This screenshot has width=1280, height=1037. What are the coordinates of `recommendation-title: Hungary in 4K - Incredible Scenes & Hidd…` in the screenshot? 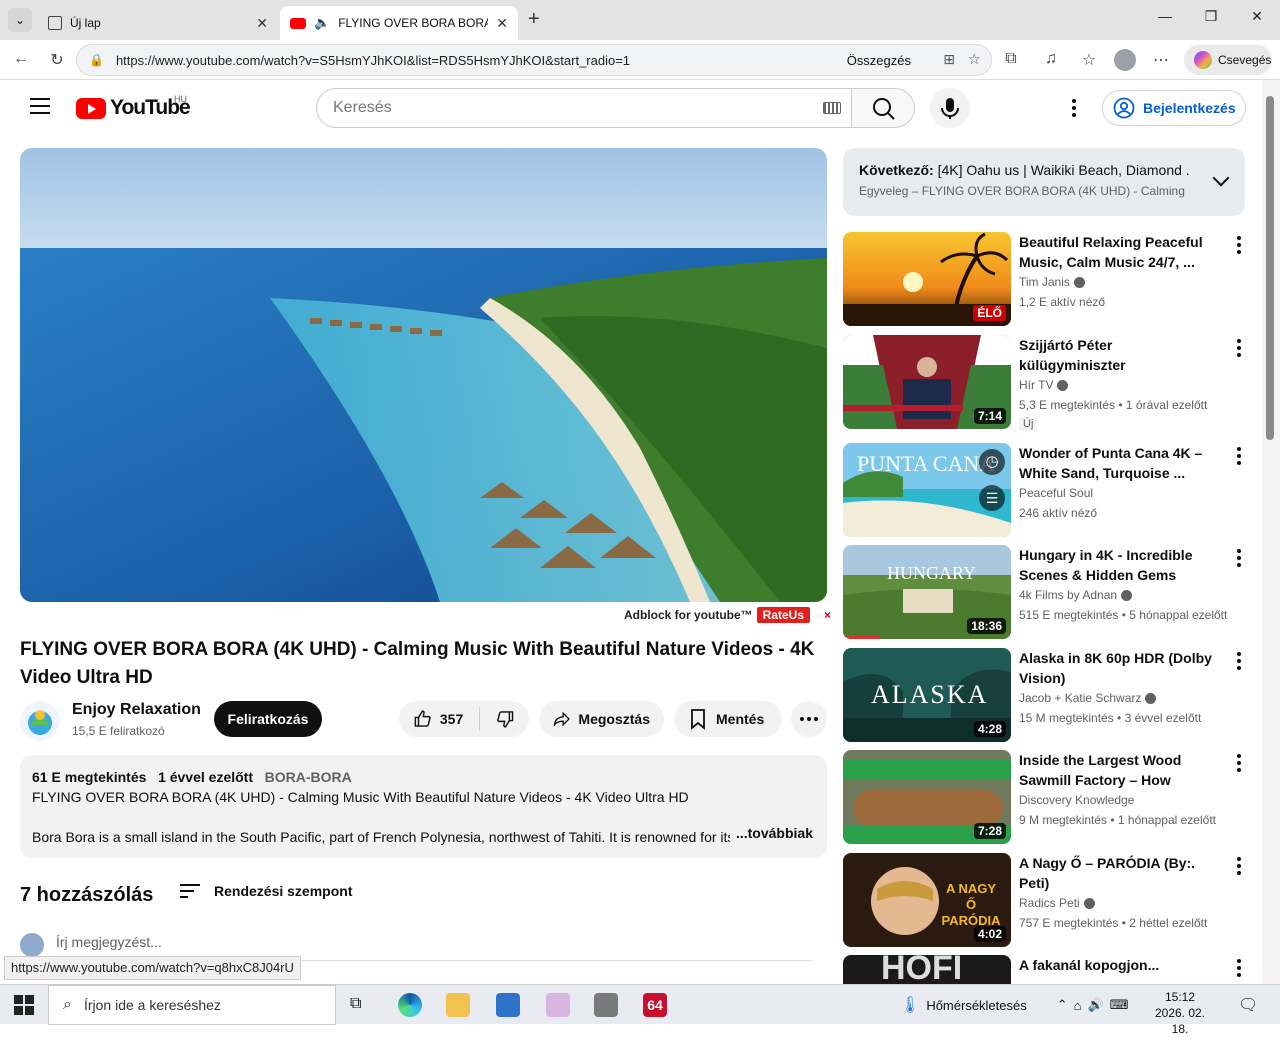 It's located at (1119, 565).